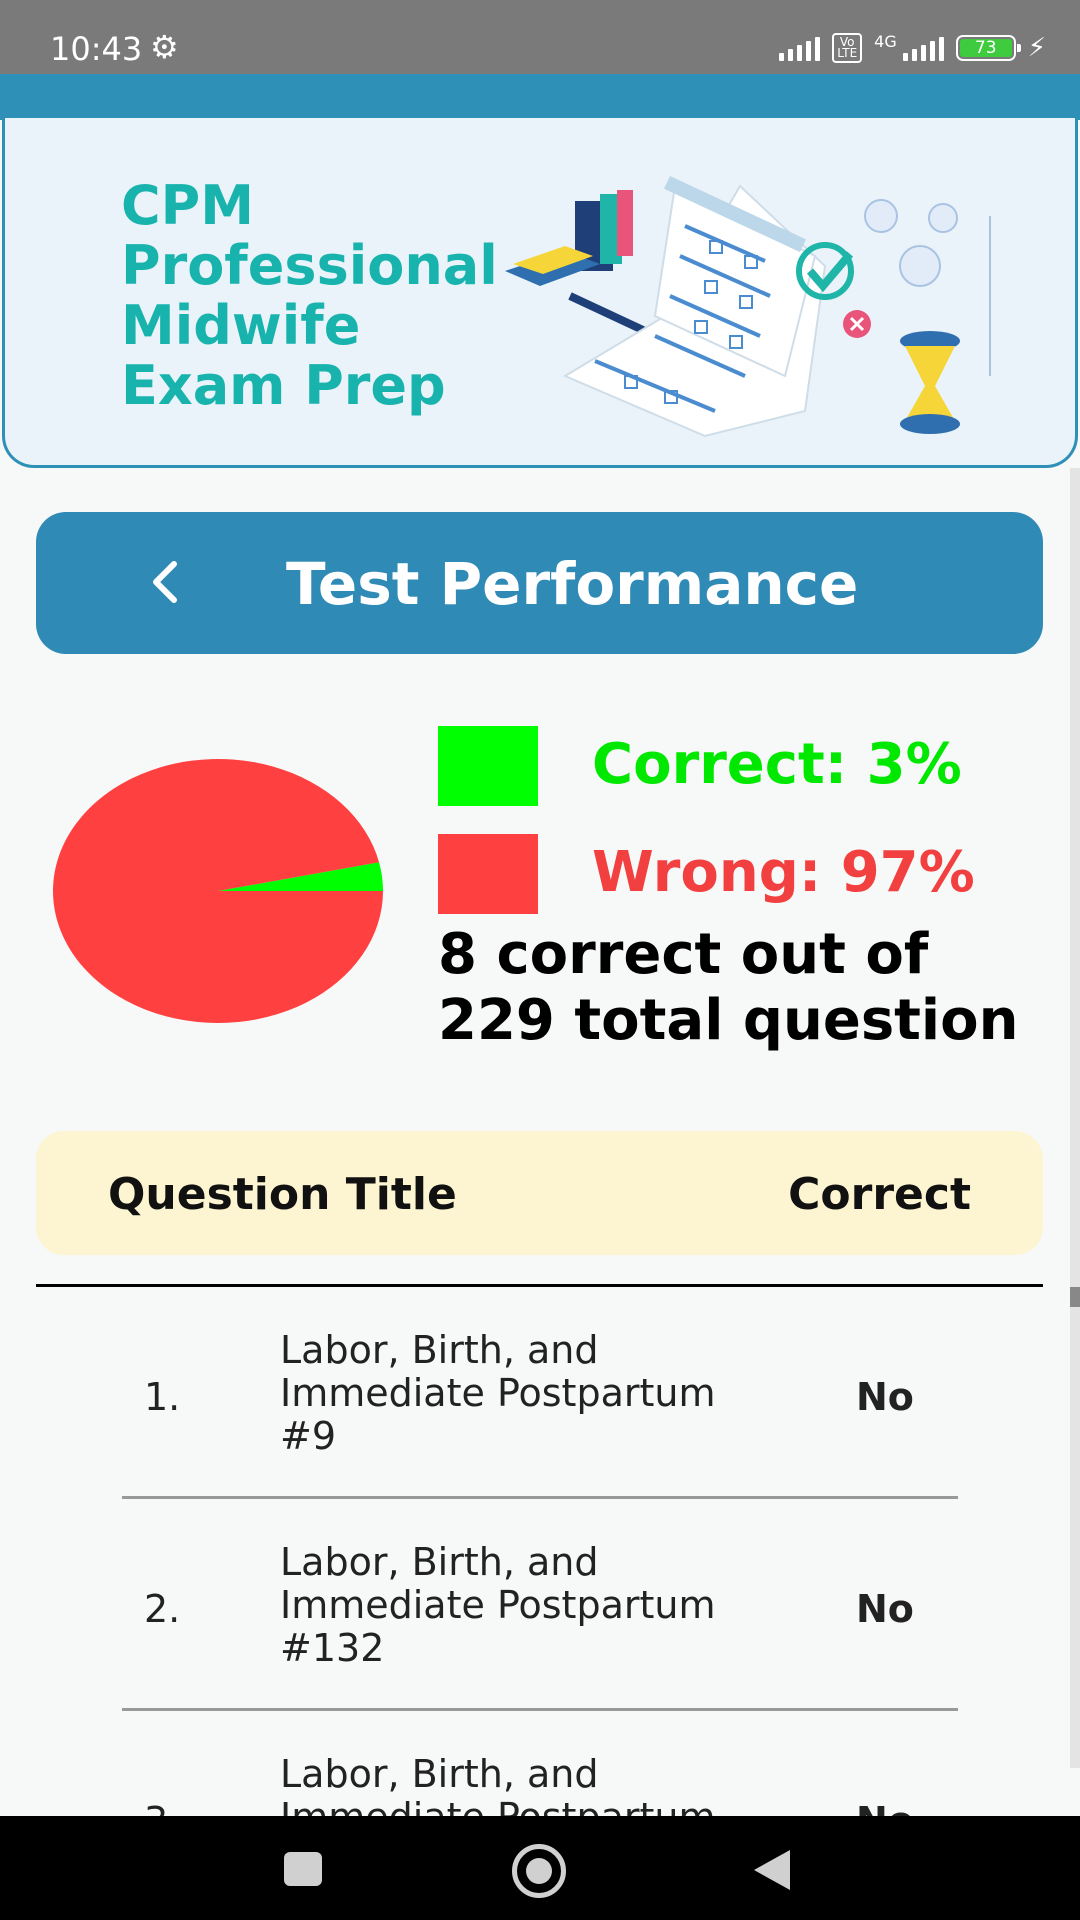 The image size is (1080, 1920). I want to click on square-icon, so click(303, 1869).